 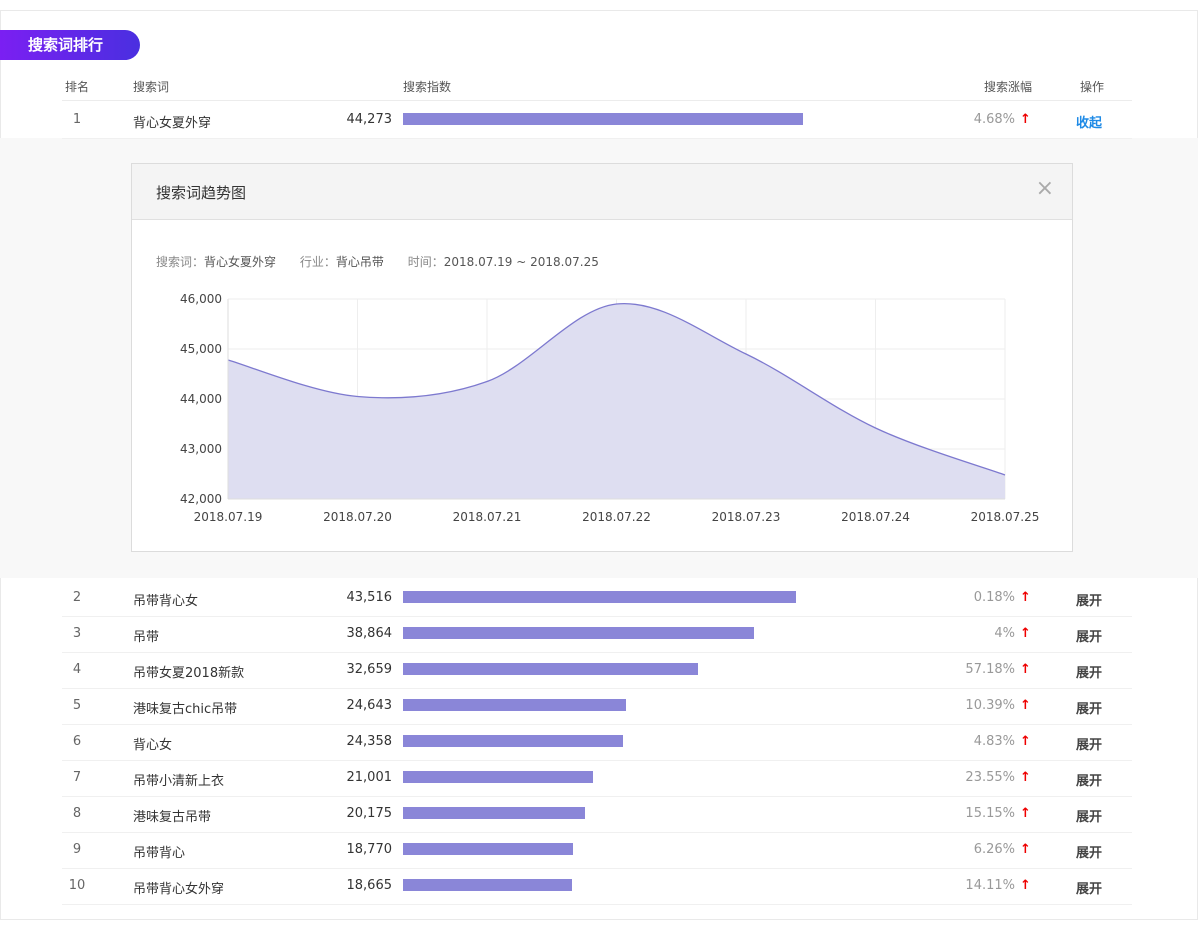 What do you see at coordinates (77, 597) in the screenshot?
I see `rank-cell: 2` at bounding box center [77, 597].